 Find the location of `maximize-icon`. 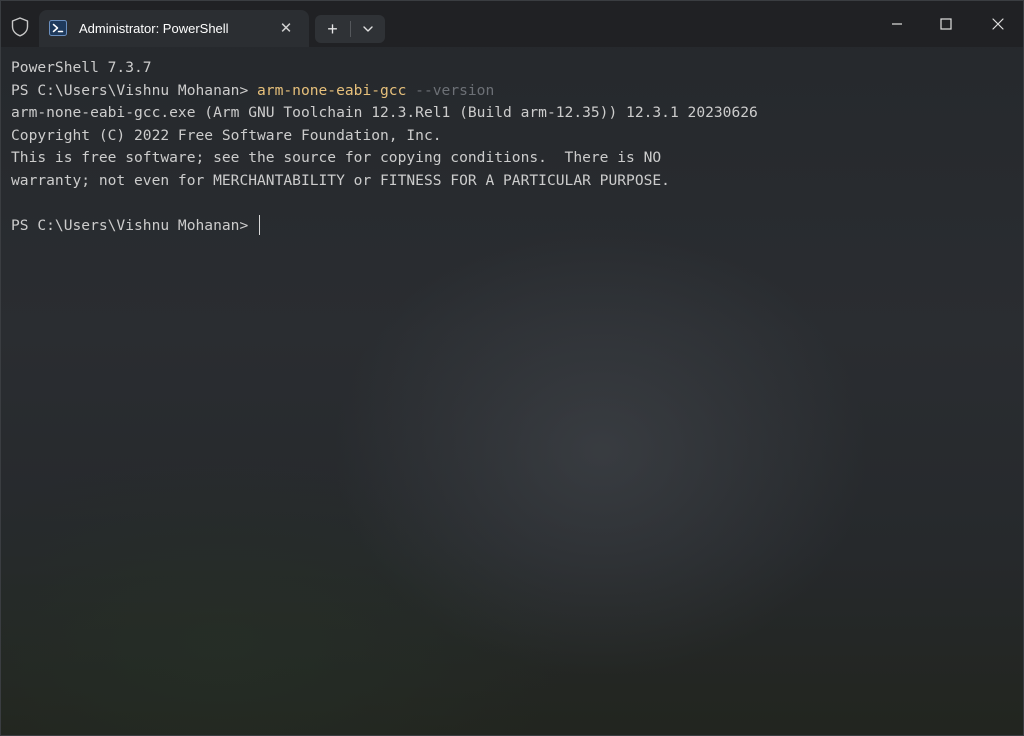

maximize-icon is located at coordinates (946, 24).